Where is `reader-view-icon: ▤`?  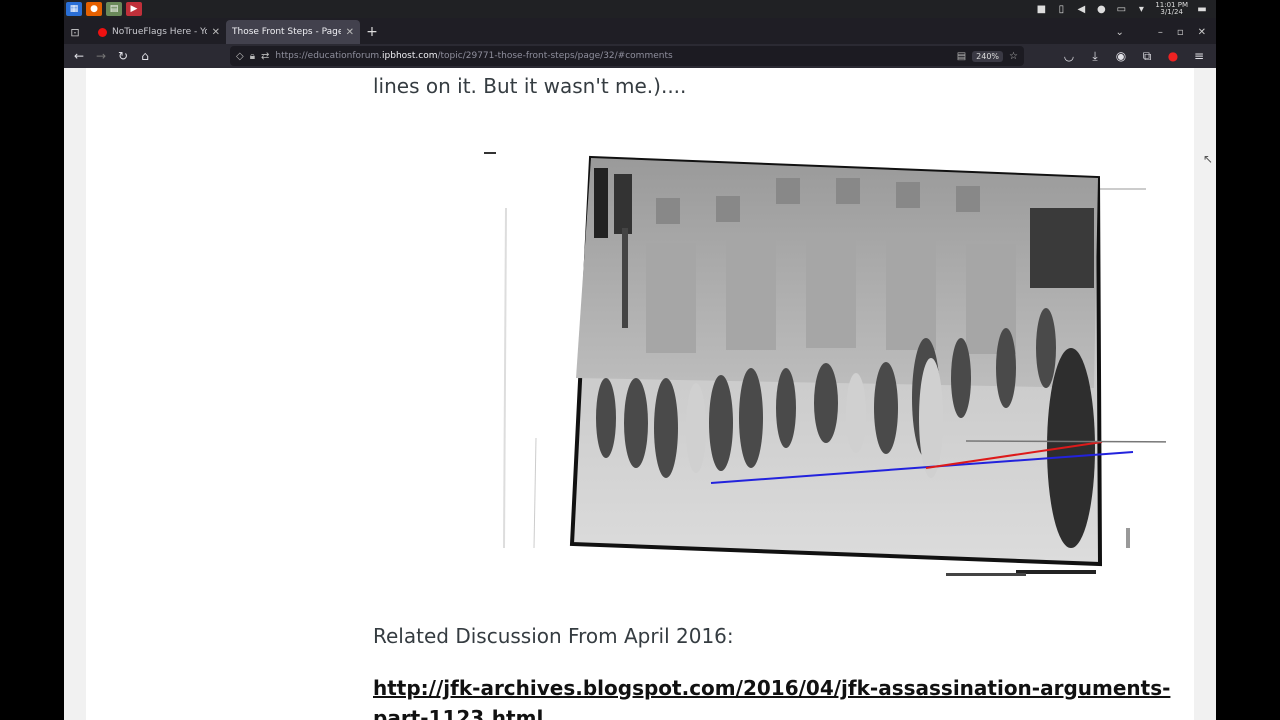 reader-view-icon: ▤ is located at coordinates (961, 56).